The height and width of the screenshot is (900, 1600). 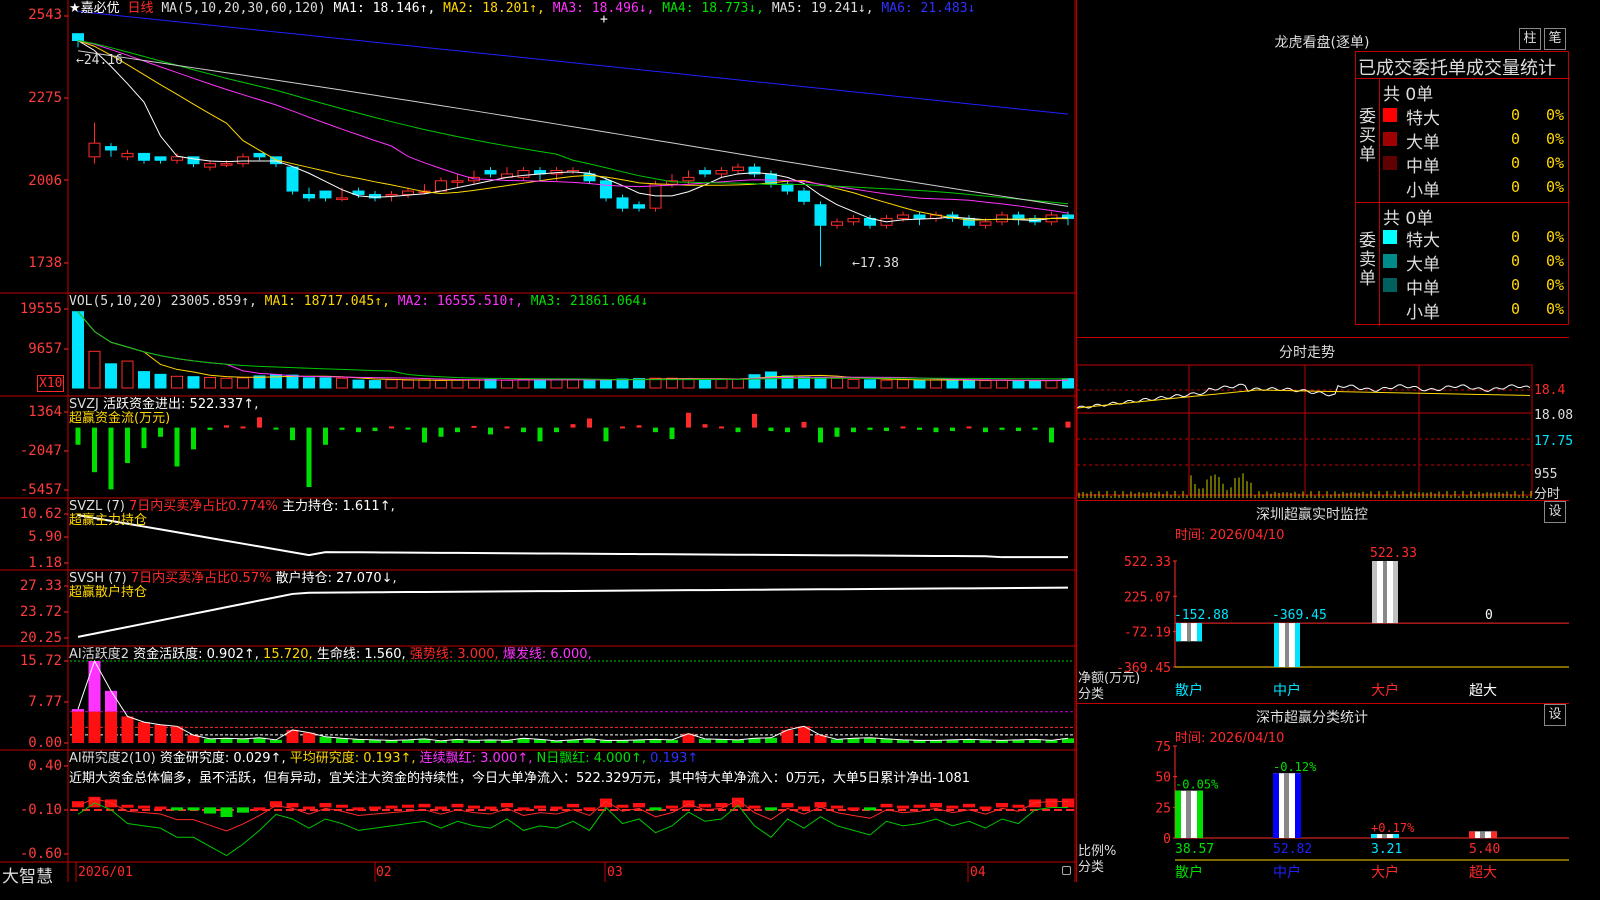 I want to click on svsh-ytick: 23.72, so click(x=40, y=612).